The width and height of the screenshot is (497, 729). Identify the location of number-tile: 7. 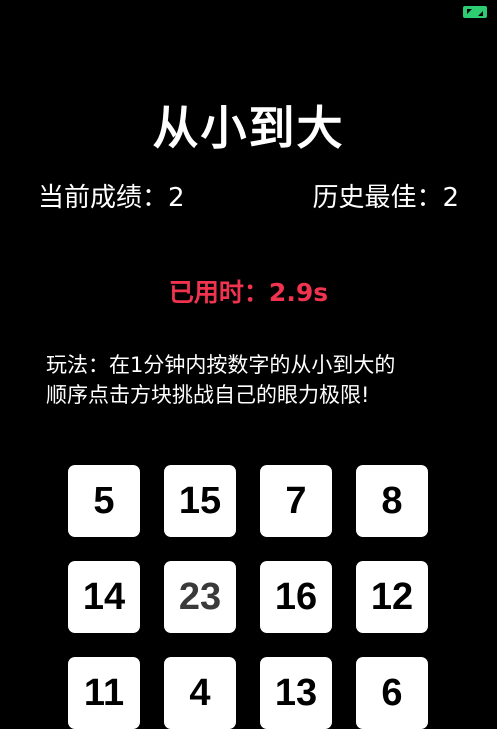
(296, 501).